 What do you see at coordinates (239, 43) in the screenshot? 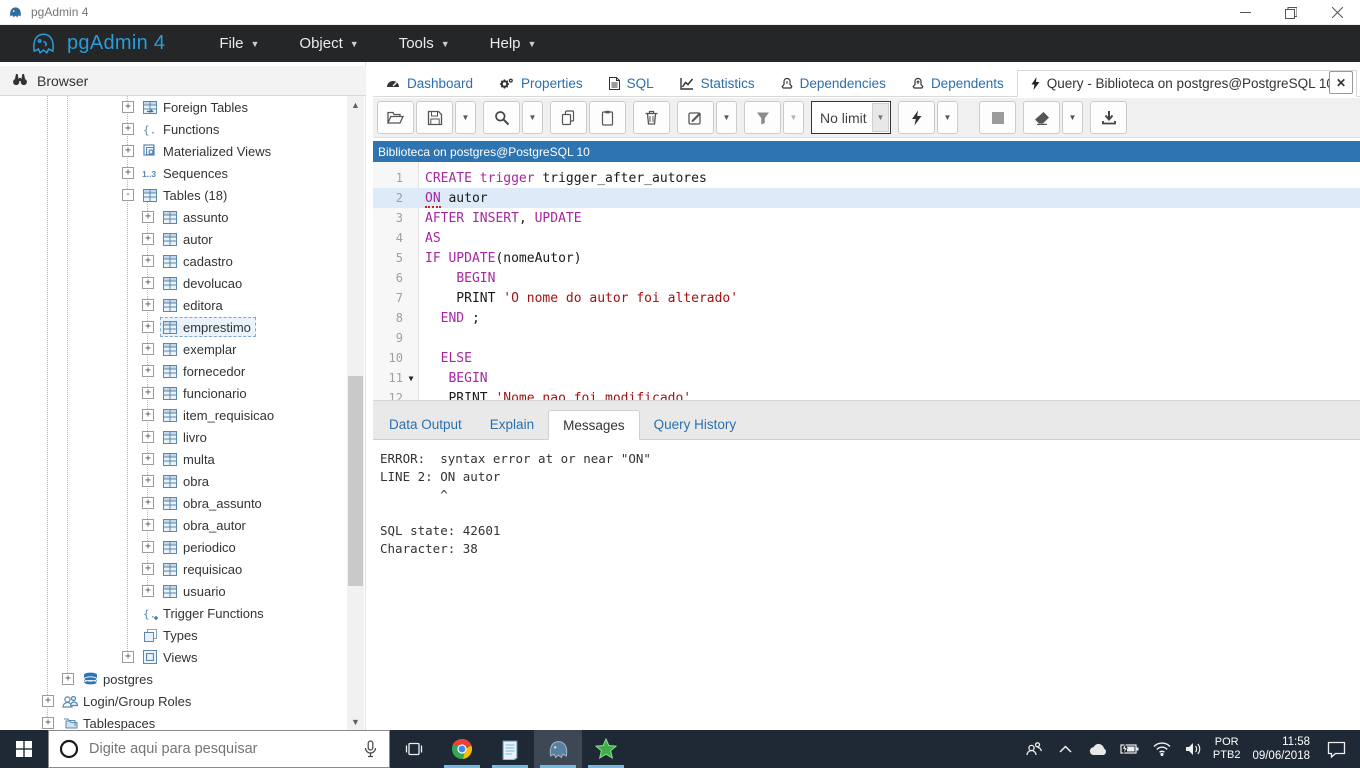
I see `menu-file: File ▼` at bounding box center [239, 43].